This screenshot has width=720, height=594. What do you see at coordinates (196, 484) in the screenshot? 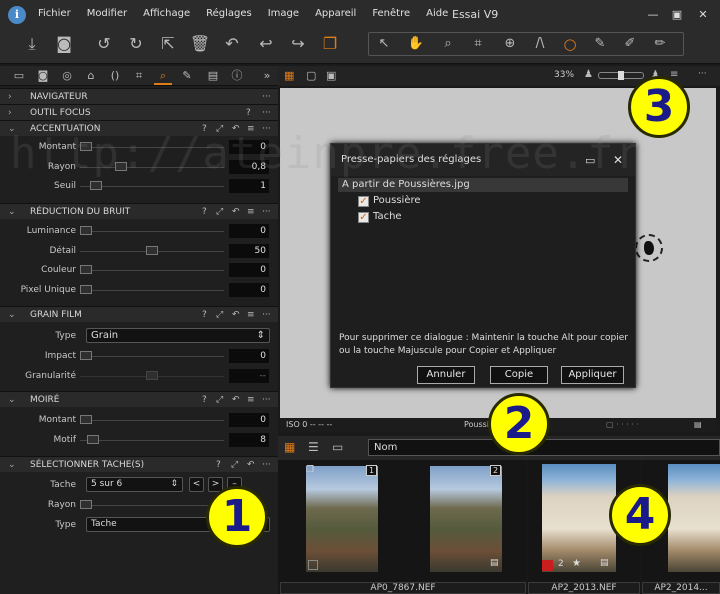
I see `prev-spot-button: <` at bounding box center [196, 484].